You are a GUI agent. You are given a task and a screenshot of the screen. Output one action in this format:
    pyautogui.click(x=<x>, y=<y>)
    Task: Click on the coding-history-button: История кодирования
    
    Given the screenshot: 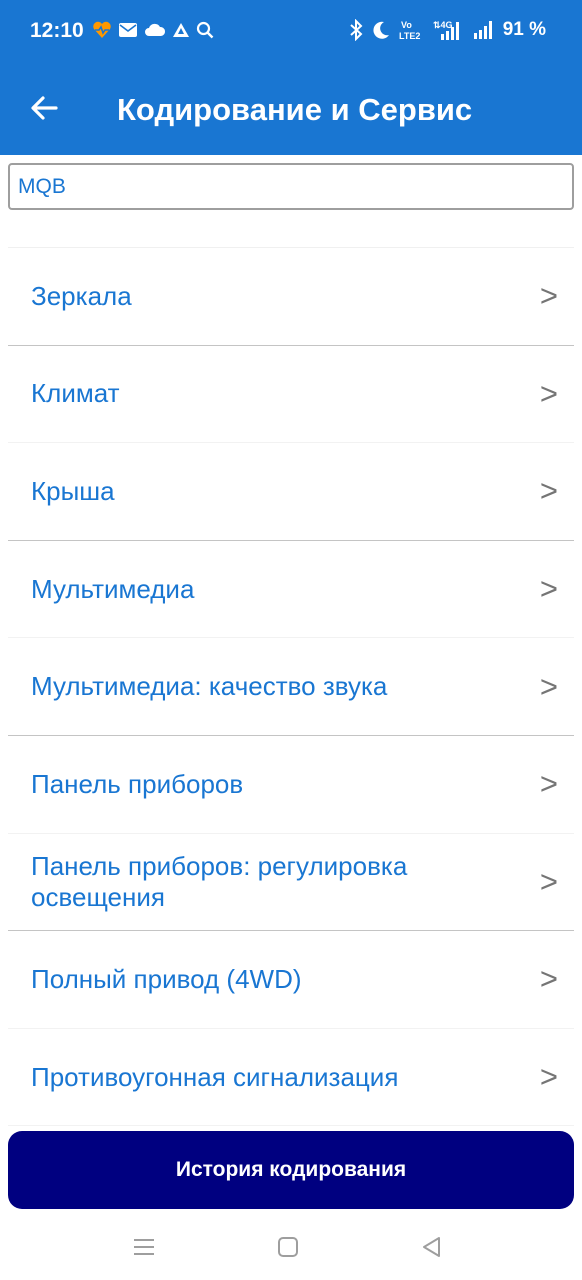 What is the action you would take?
    pyautogui.click(x=291, y=1170)
    